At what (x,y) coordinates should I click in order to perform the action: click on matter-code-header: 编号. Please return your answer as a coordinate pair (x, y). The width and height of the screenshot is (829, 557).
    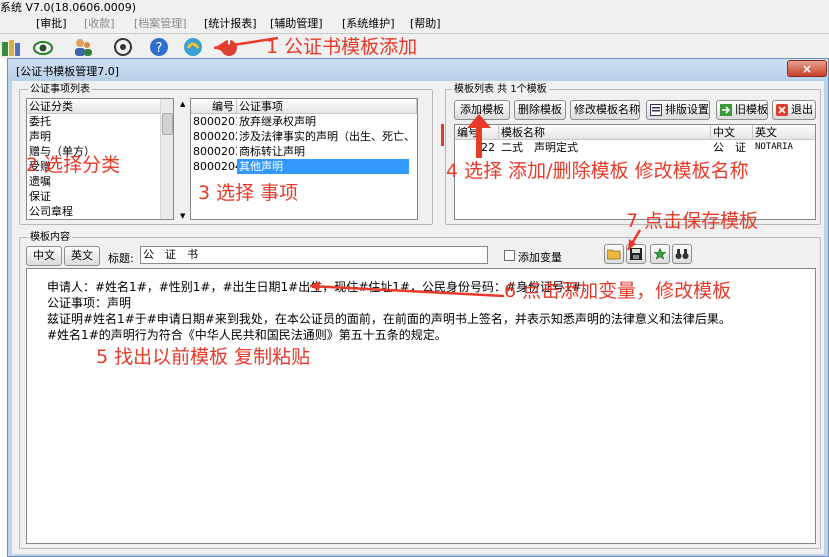
    Looking at the image, I should click on (214, 106).